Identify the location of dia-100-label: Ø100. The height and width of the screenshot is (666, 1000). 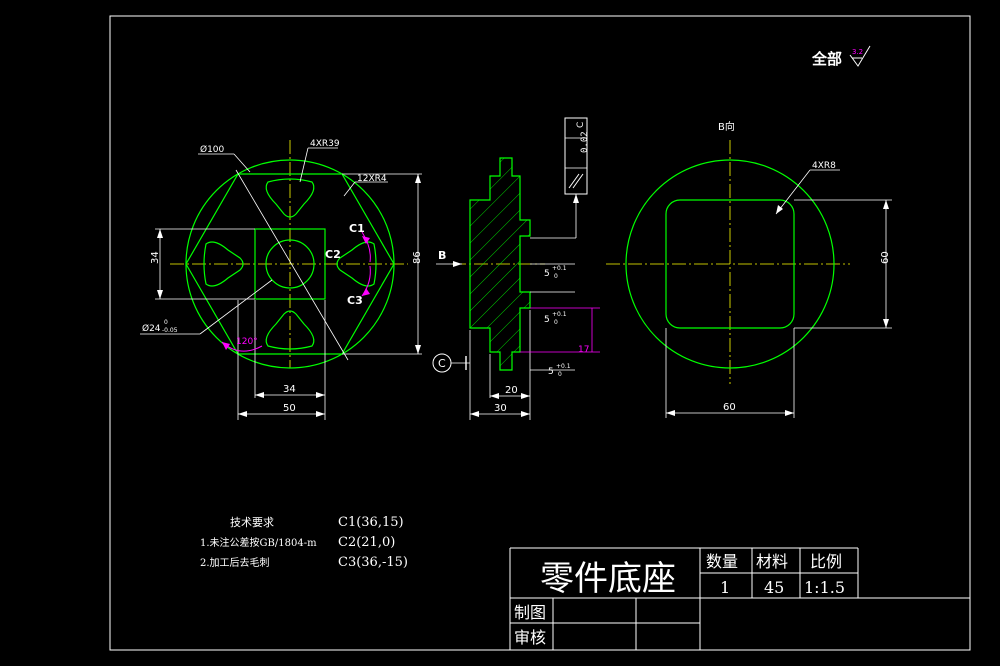
(212, 149).